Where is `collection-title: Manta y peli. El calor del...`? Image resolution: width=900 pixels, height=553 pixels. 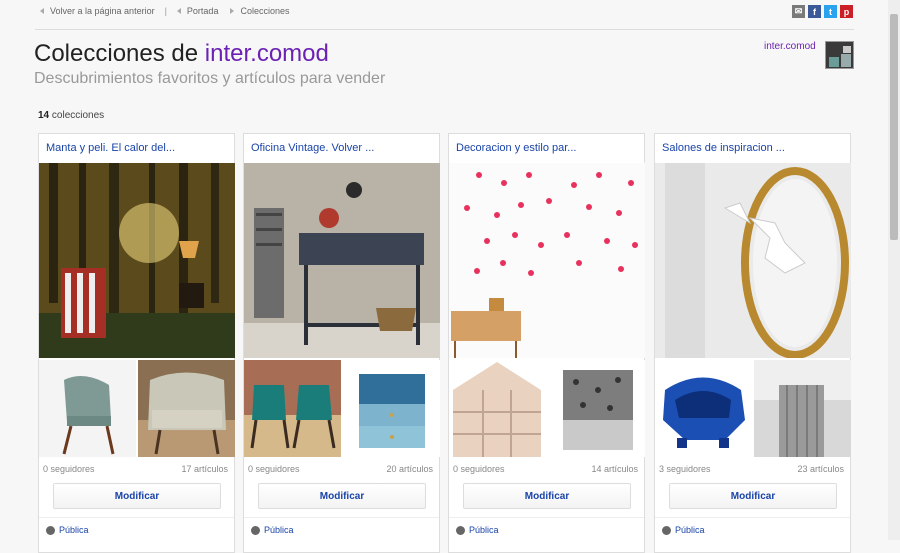
collection-title: Manta y peli. El calor del... is located at coordinates (110, 148).